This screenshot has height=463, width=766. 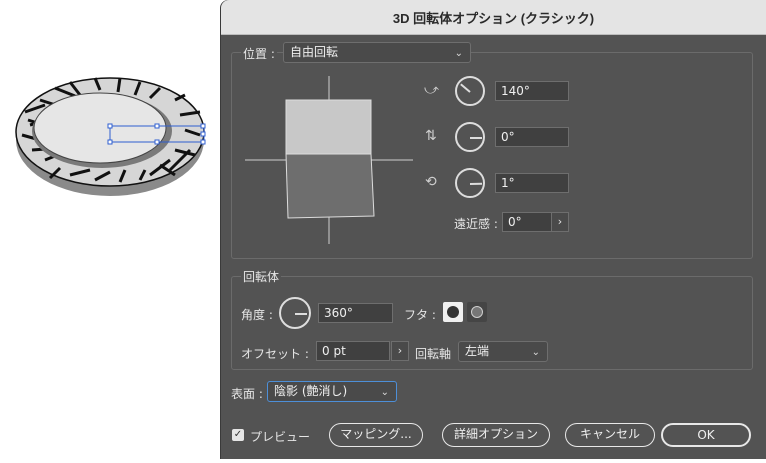 What do you see at coordinates (238, 435) in the screenshot?
I see `preview-checkbox: ✓` at bounding box center [238, 435].